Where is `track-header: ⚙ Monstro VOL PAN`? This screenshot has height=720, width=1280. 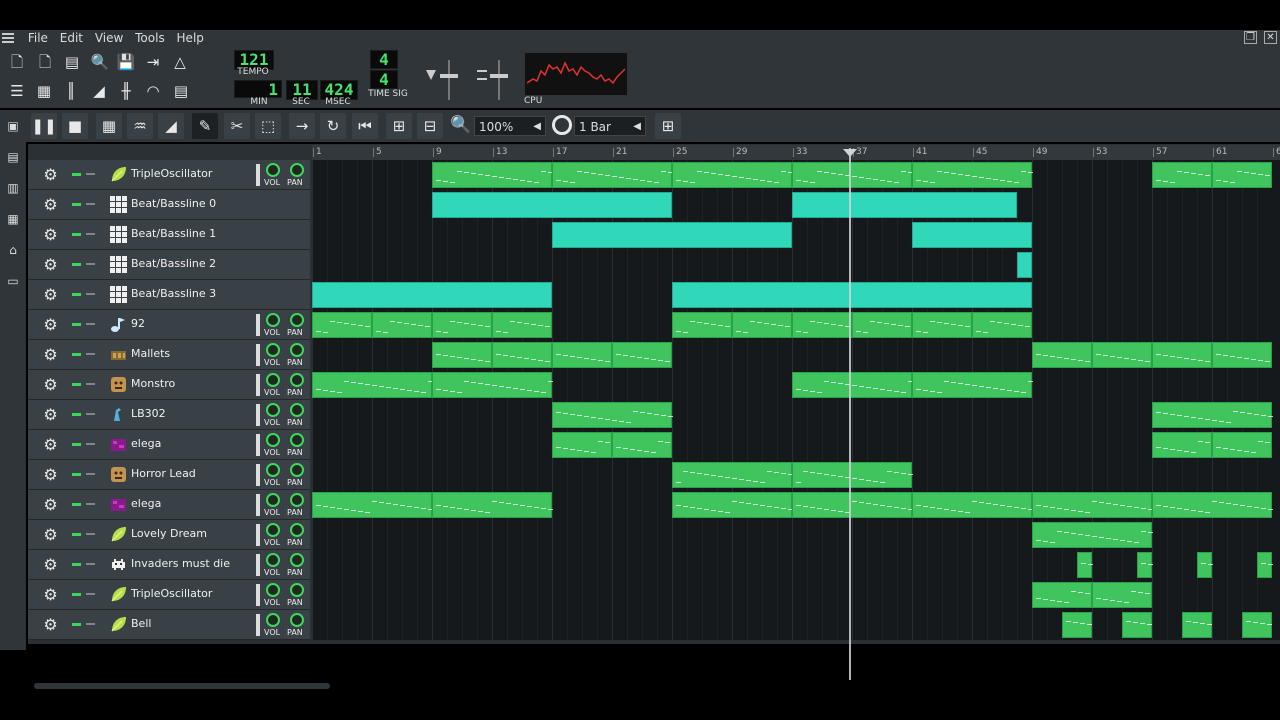 track-header: ⚙ Monstro VOL PAN is located at coordinates (169, 385).